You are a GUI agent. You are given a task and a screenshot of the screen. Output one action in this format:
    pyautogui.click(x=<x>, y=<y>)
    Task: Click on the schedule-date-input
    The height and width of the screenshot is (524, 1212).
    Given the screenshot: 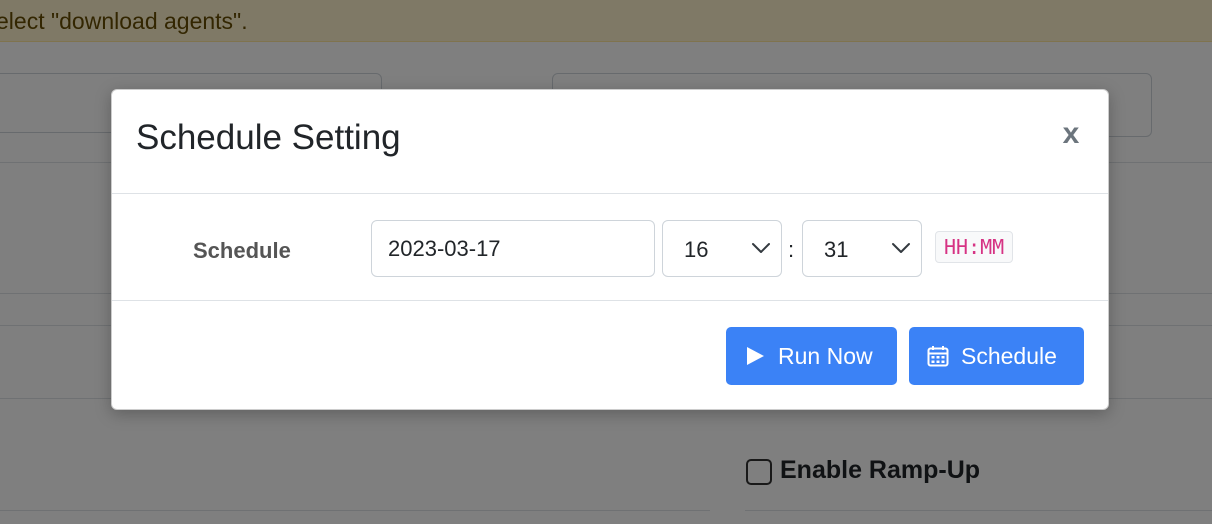 What is the action you would take?
    pyautogui.click(x=513, y=248)
    